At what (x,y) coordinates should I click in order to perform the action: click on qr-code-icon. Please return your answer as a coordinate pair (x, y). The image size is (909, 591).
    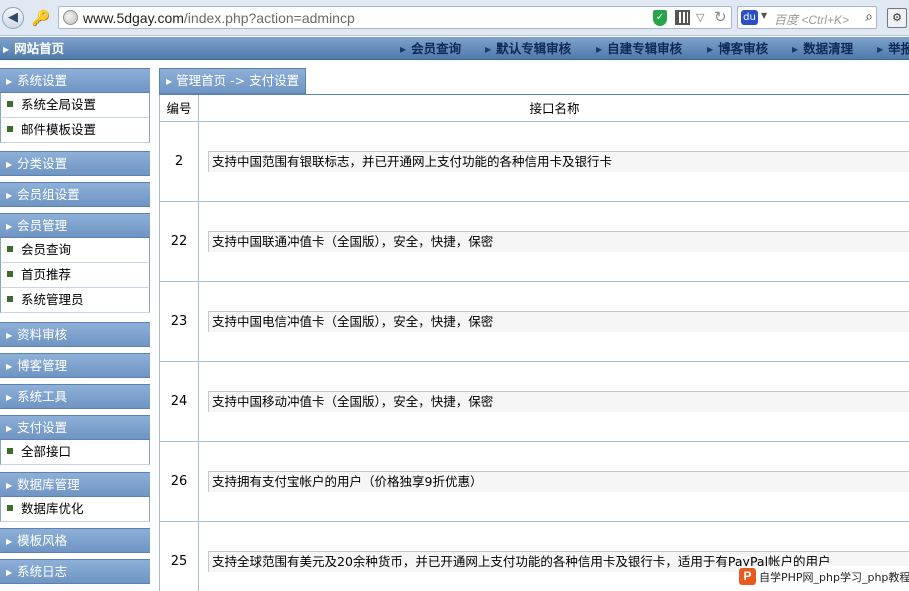
    Looking at the image, I should click on (682, 17).